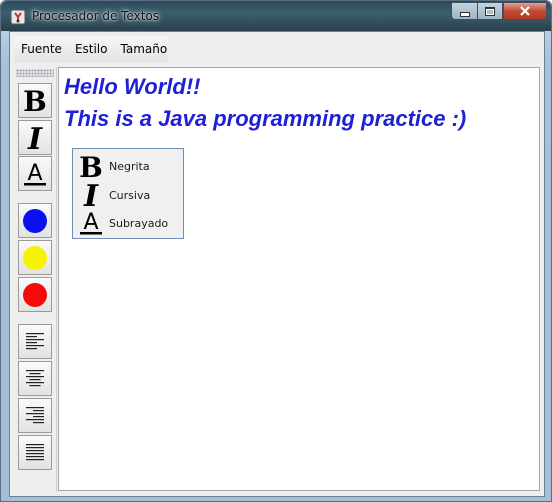 Image resolution: width=552 pixels, height=502 pixels. I want to click on align-justify-icon, so click(35, 451).